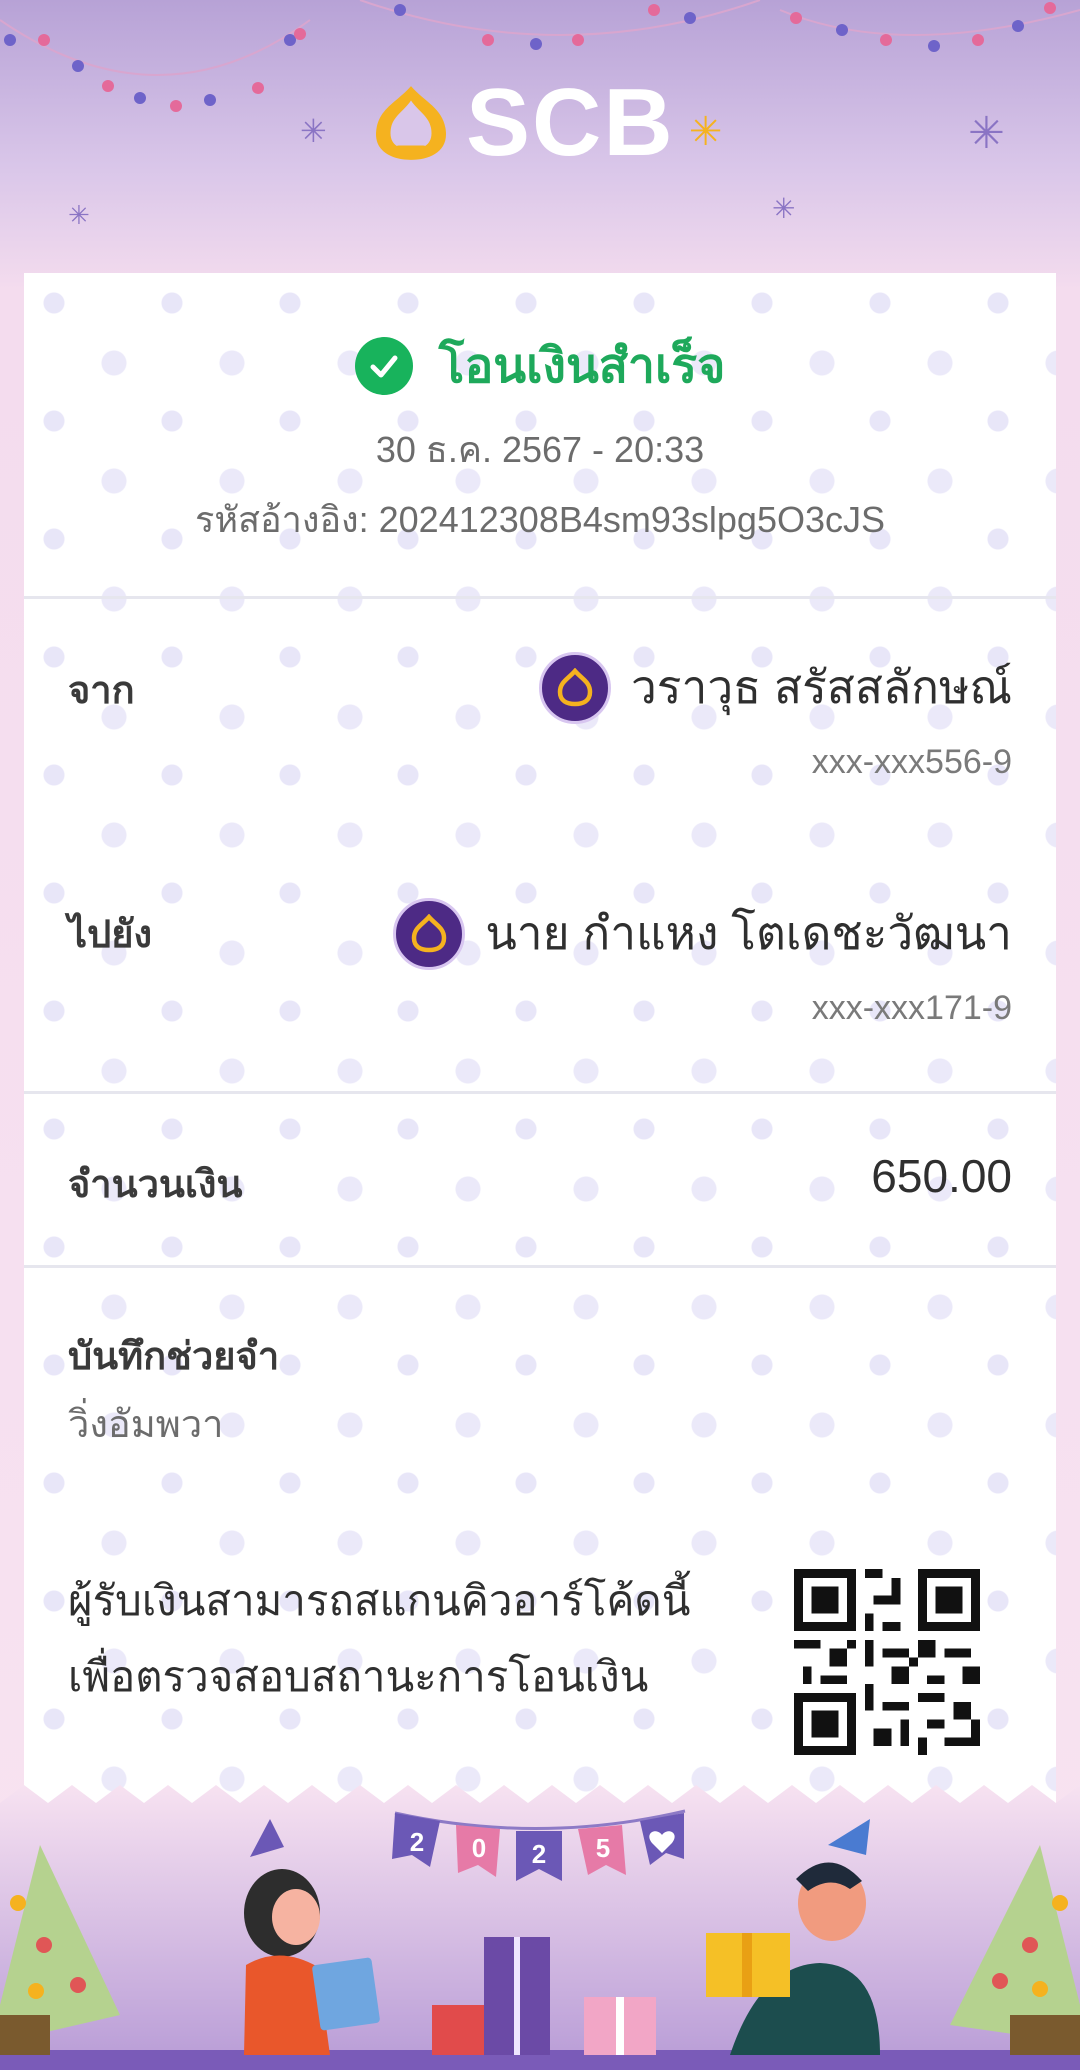 This screenshot has height=2070, width=1080. I want to click on status-row: โอนเงินสำเร็จ, so click(540, 366).